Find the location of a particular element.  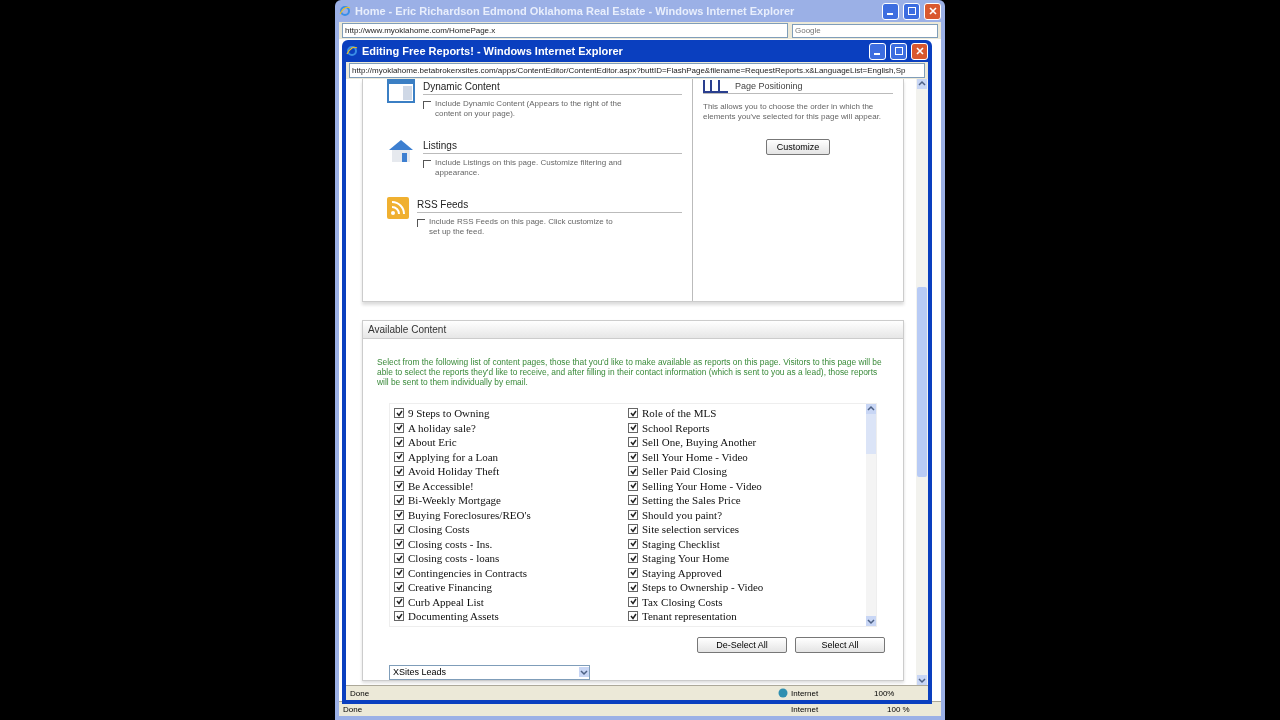

rss-feed-icon is located at coordinates (398, 208).